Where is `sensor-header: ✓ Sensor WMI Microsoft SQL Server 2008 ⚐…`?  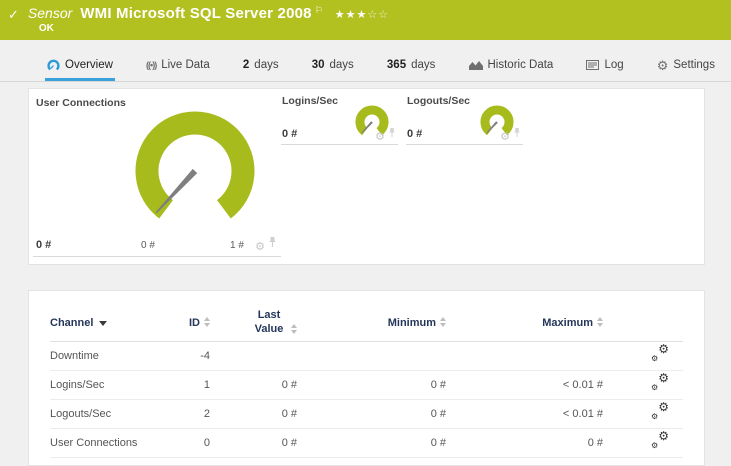
sensor-header: ✓ Sensor WMI Microsoft SQL Server 2008 ⚐… is located at coordinates (365, 20).